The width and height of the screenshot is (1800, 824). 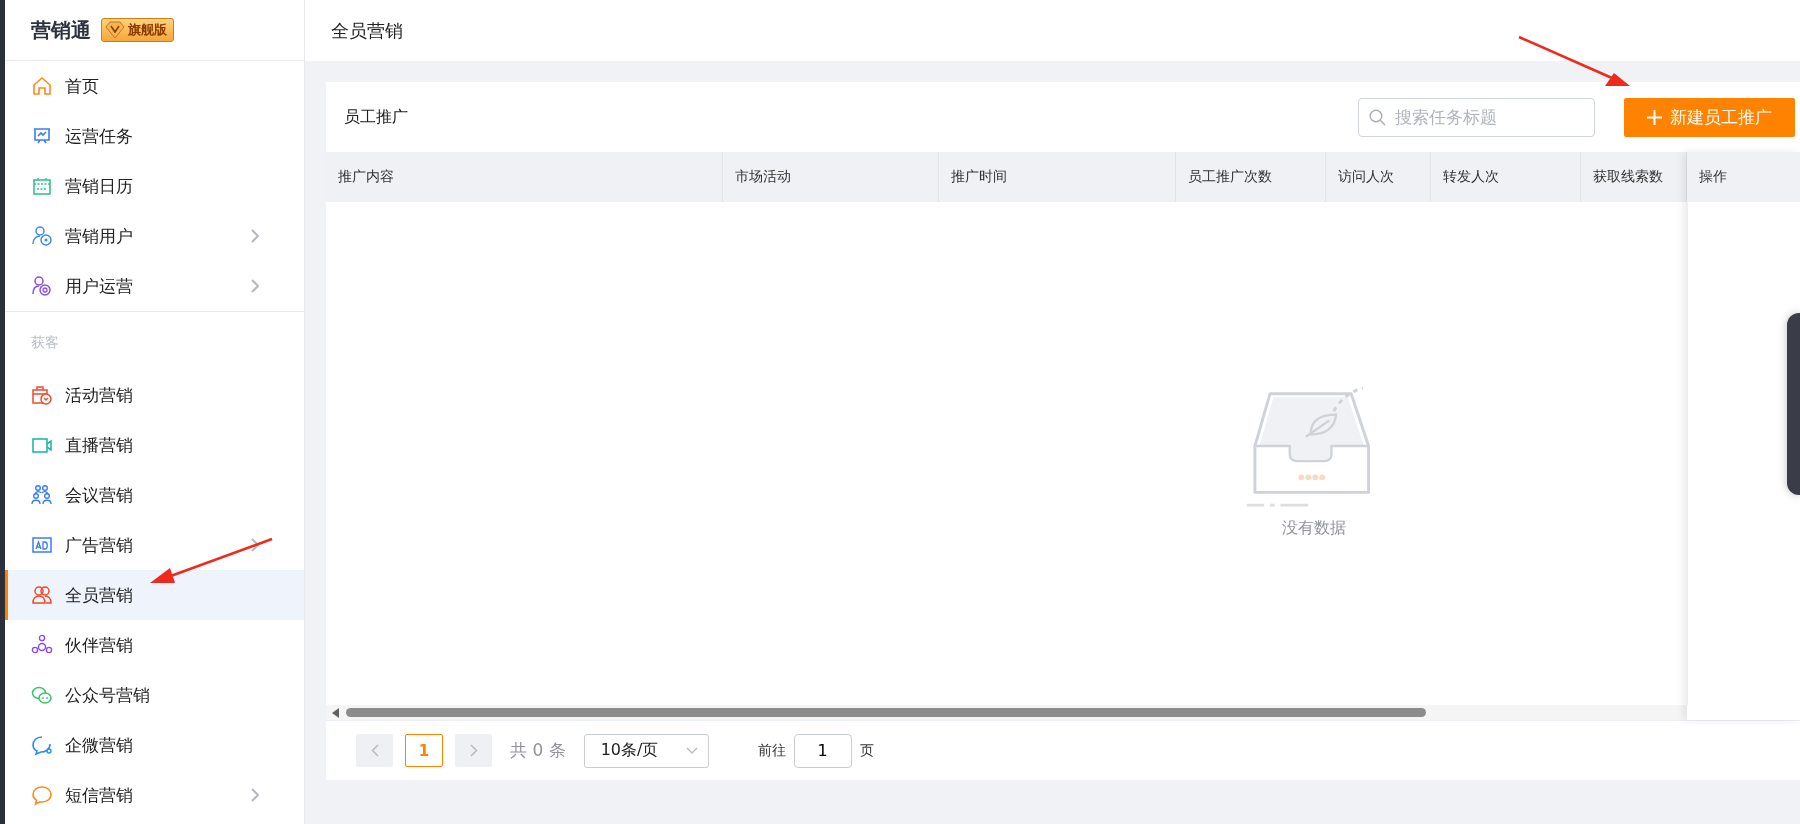 What do you see at coordinates (61, 30) in the screenshot?
I see `brand-name: 营销通` at bounding box center [61, 30].